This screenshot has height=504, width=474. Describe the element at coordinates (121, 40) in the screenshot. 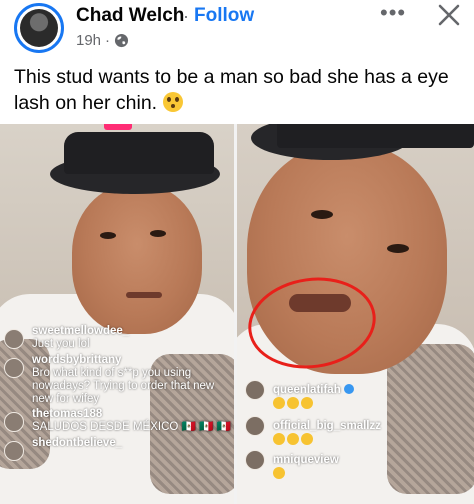

I see `globe-icon` at that location.